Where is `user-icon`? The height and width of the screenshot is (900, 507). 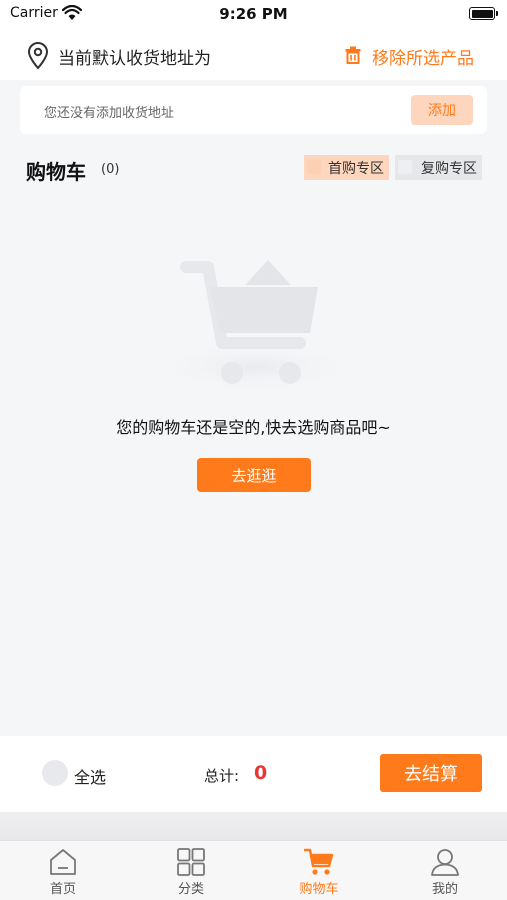 user-icon is located at coordinates (445, 862).